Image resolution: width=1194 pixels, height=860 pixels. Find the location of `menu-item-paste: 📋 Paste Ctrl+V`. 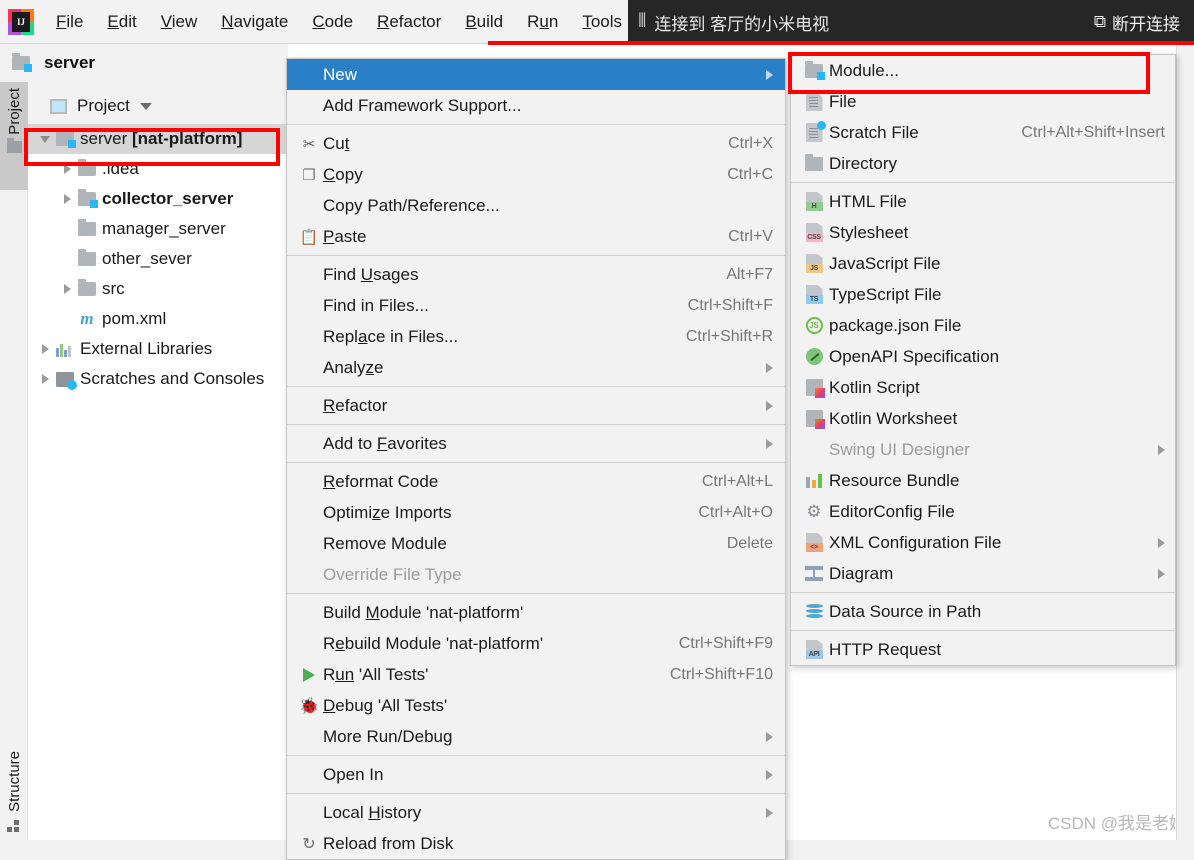

menu-item-paste: 📋 Paste Ctrl+V is located at coordinates (536, 236).